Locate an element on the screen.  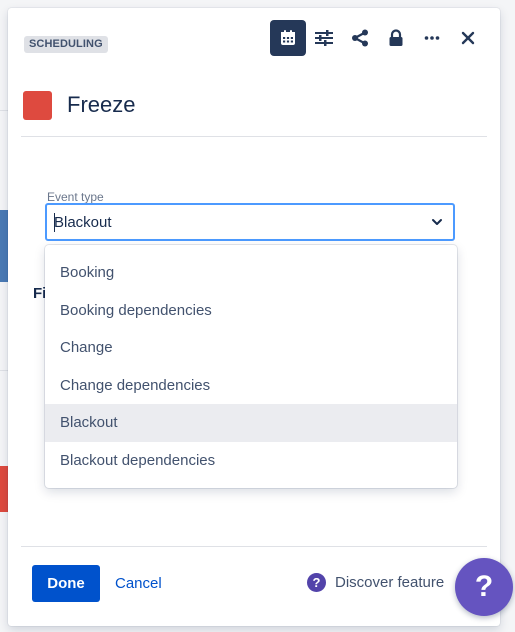
share-button is located at coordinates (360, 38).